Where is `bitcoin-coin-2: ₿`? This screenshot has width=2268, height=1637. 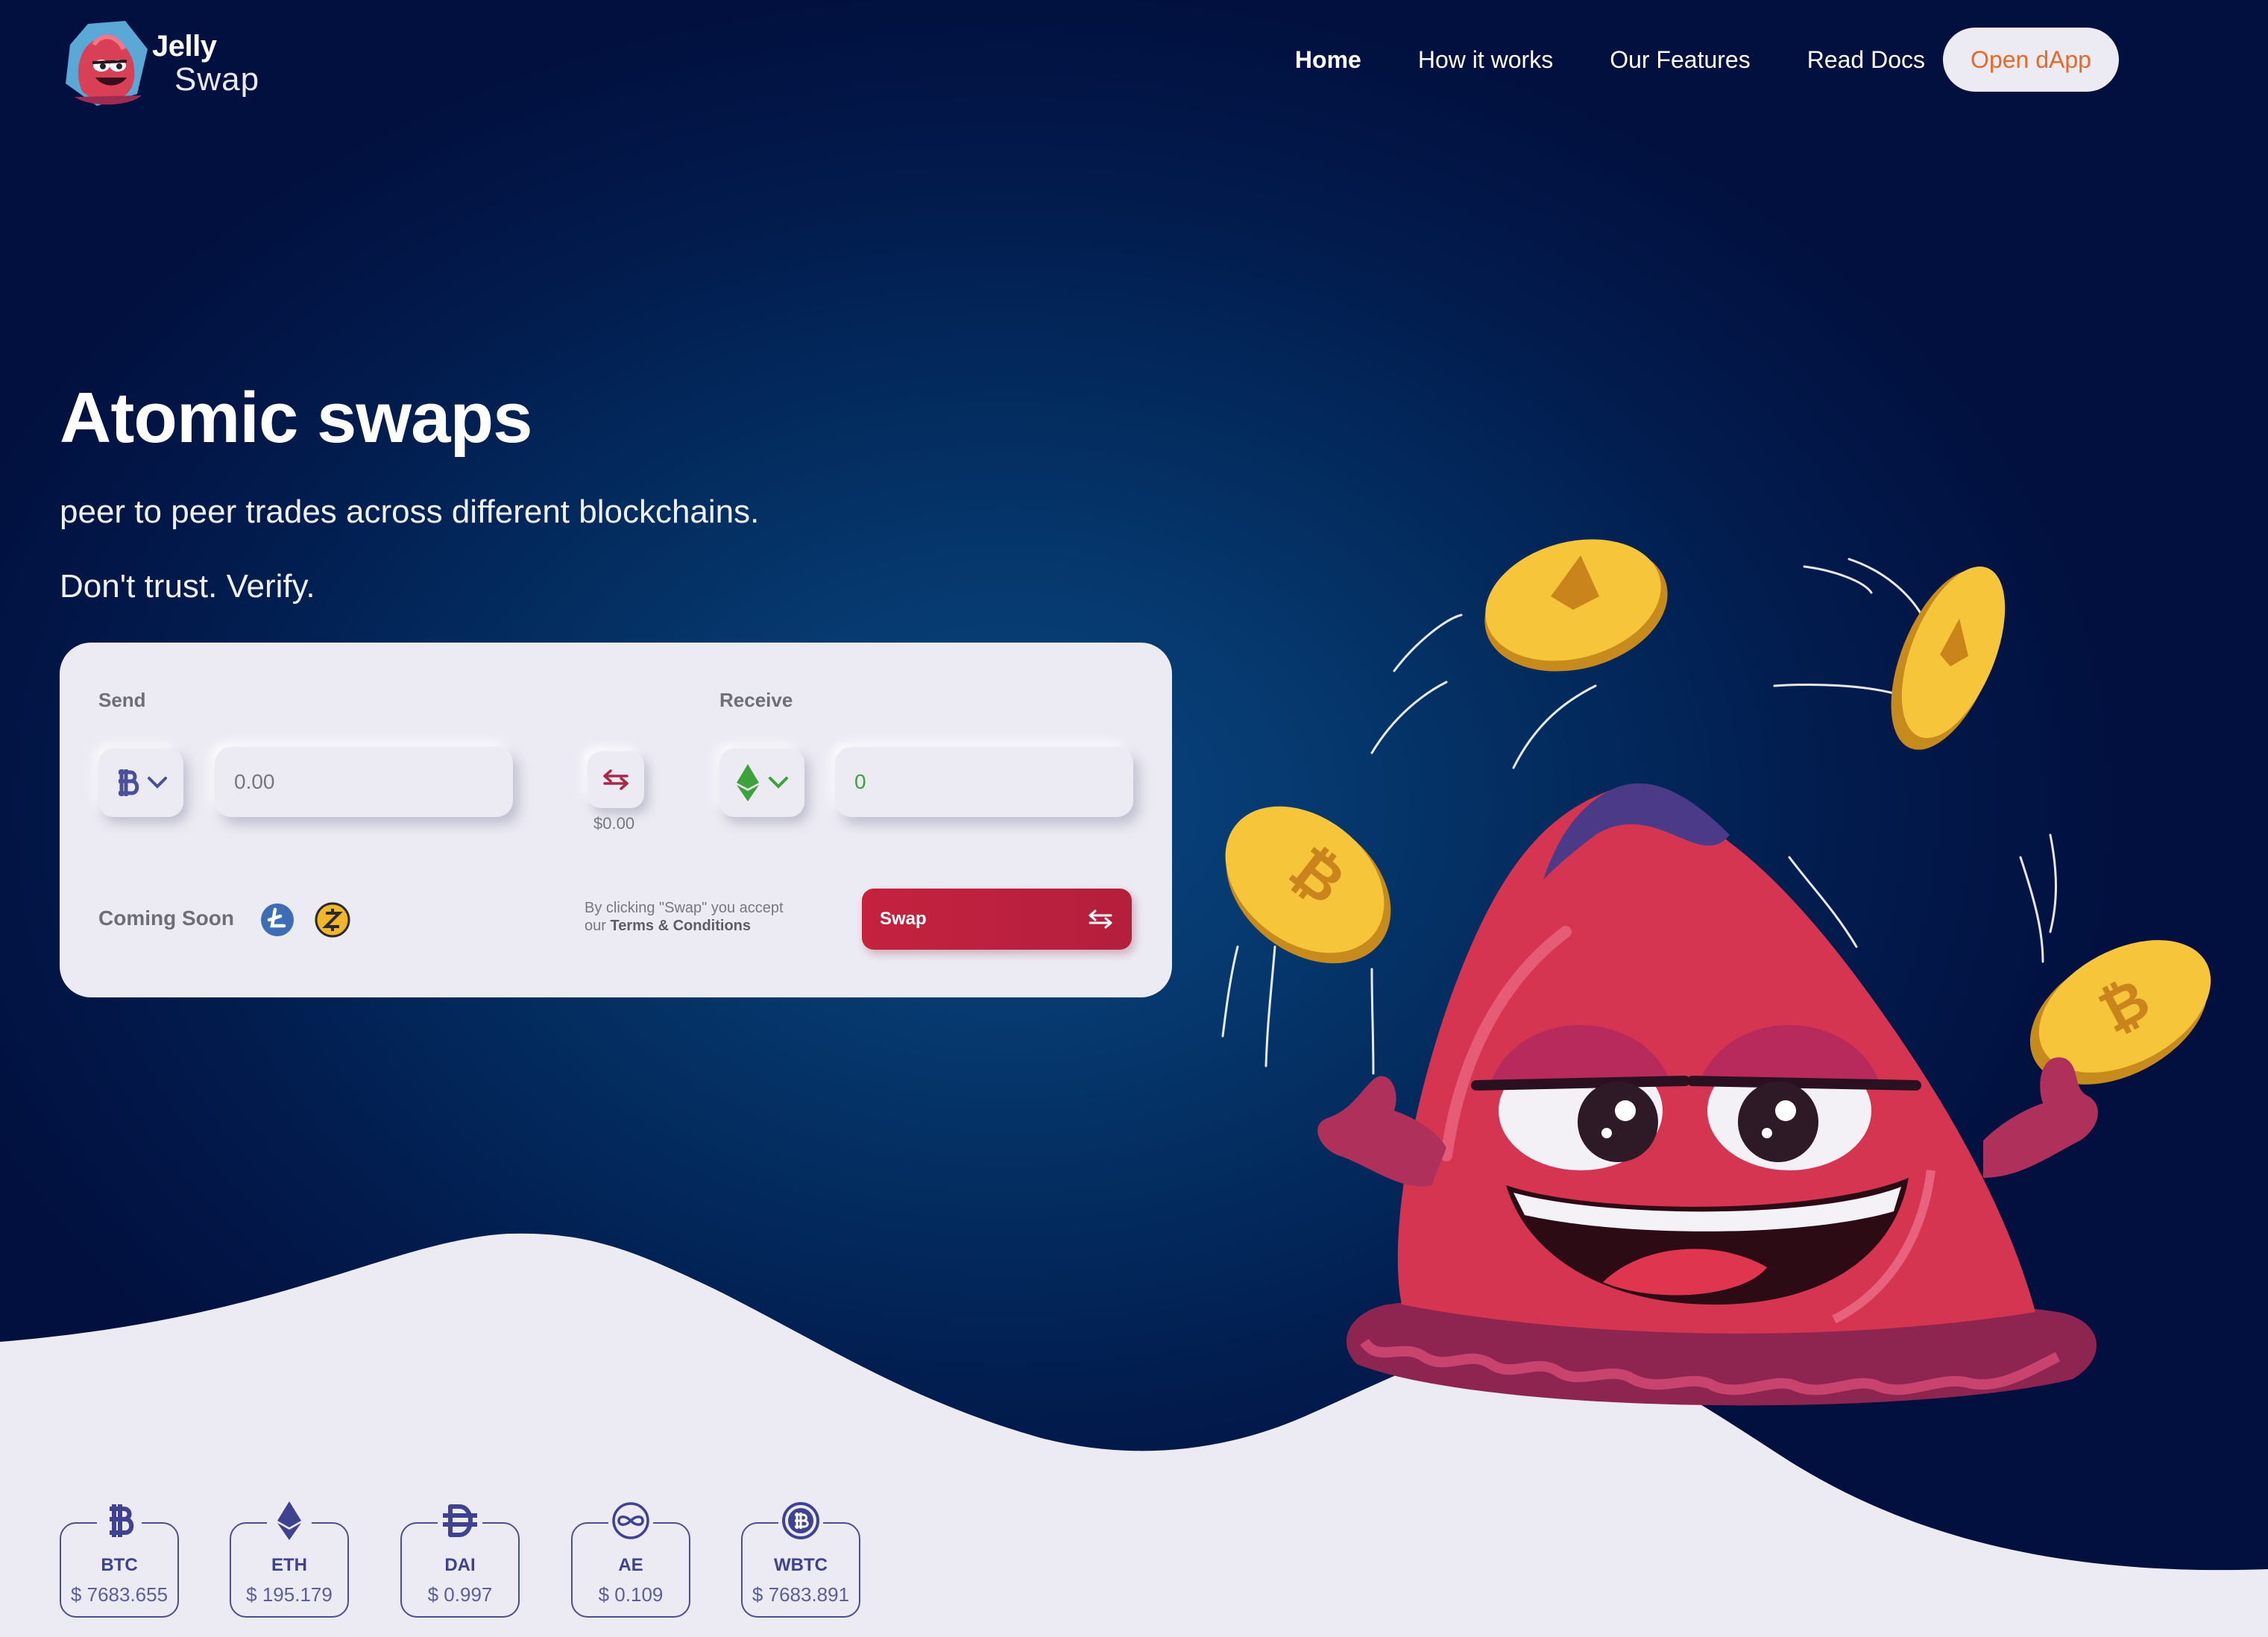 bitcoin-coin-2: ₿ is located at coordinates (2120, 1012).